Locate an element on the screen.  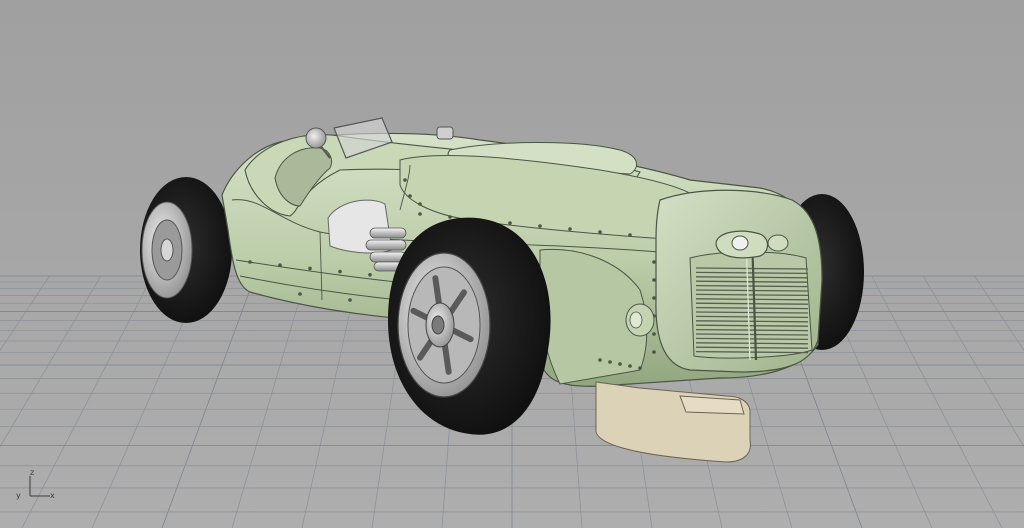
axis-widget: z y x is located at coordinates (36, 486).